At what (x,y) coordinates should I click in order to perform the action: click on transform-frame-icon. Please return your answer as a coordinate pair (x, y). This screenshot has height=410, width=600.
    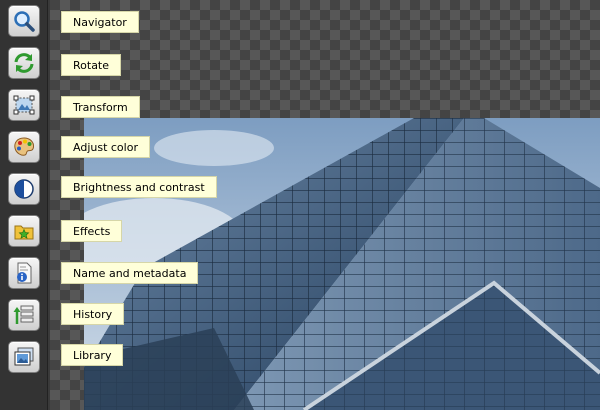
    Looking at the image, I should click on (24, 105).